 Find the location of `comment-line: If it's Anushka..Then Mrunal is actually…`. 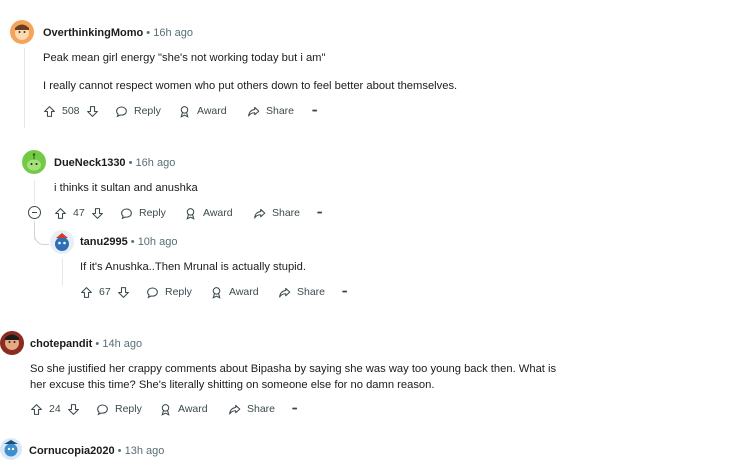

comment-line: If it's Anushka..Then Mrunal is actually… is located at coordinates (193, 267).